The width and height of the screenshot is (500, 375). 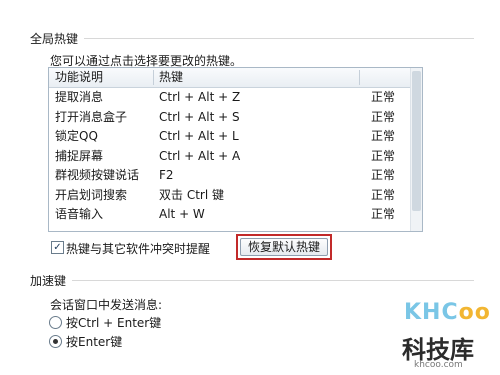 I want to click on table-row: 打开消息盒子 Ctrl + Alt + S 正常, so click(x=235, y=118).